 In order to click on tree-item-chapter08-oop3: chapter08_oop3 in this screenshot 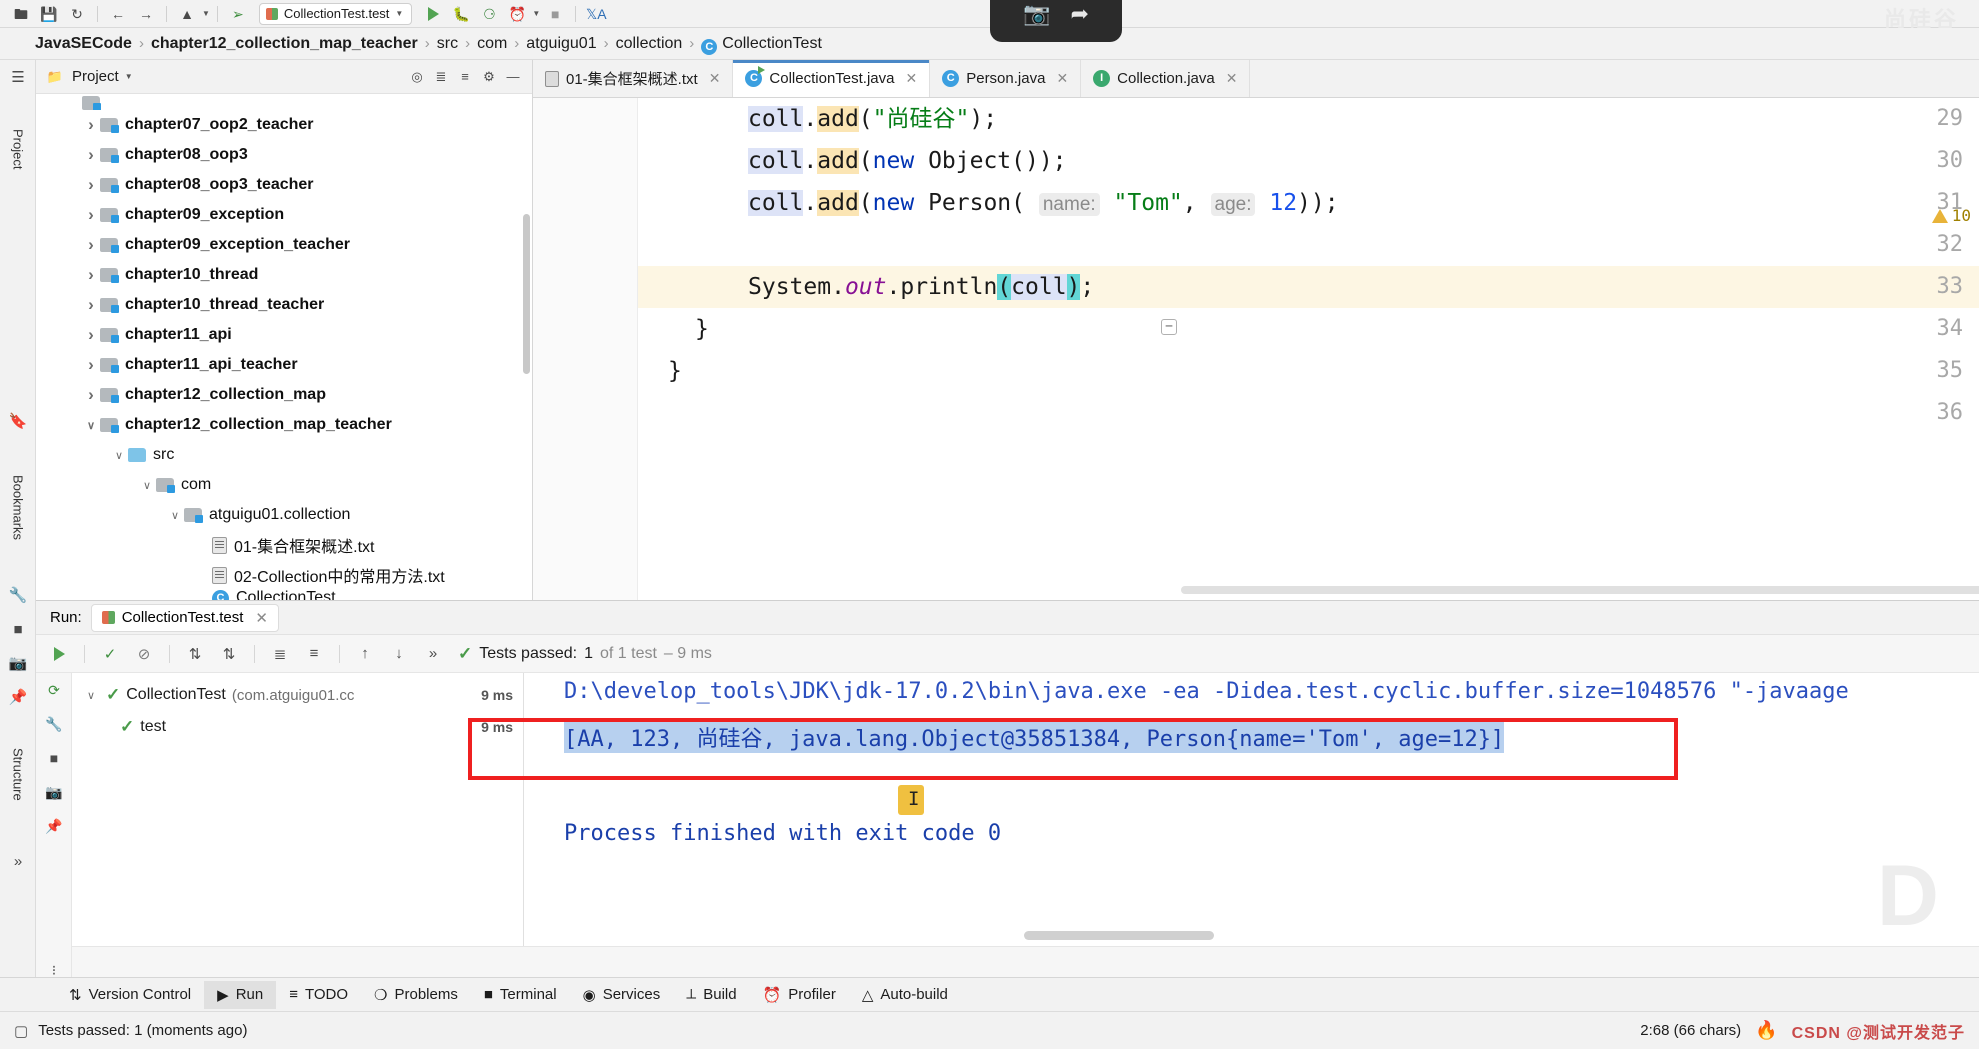, I will do `click(284, 155)`.